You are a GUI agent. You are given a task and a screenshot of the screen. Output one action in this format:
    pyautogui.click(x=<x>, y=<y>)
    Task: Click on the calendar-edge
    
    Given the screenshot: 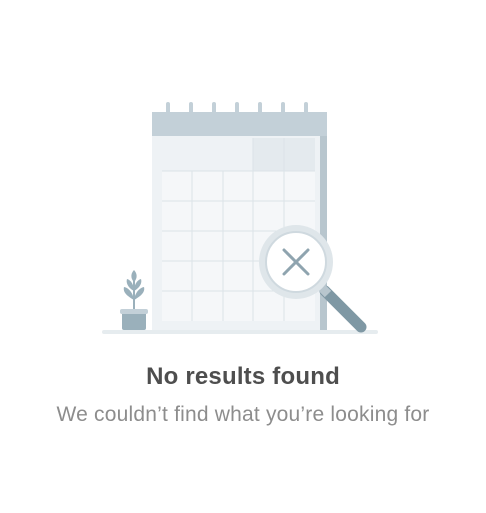 What is the action you would take?
    pyautogui.click(x=323, y=233)
    